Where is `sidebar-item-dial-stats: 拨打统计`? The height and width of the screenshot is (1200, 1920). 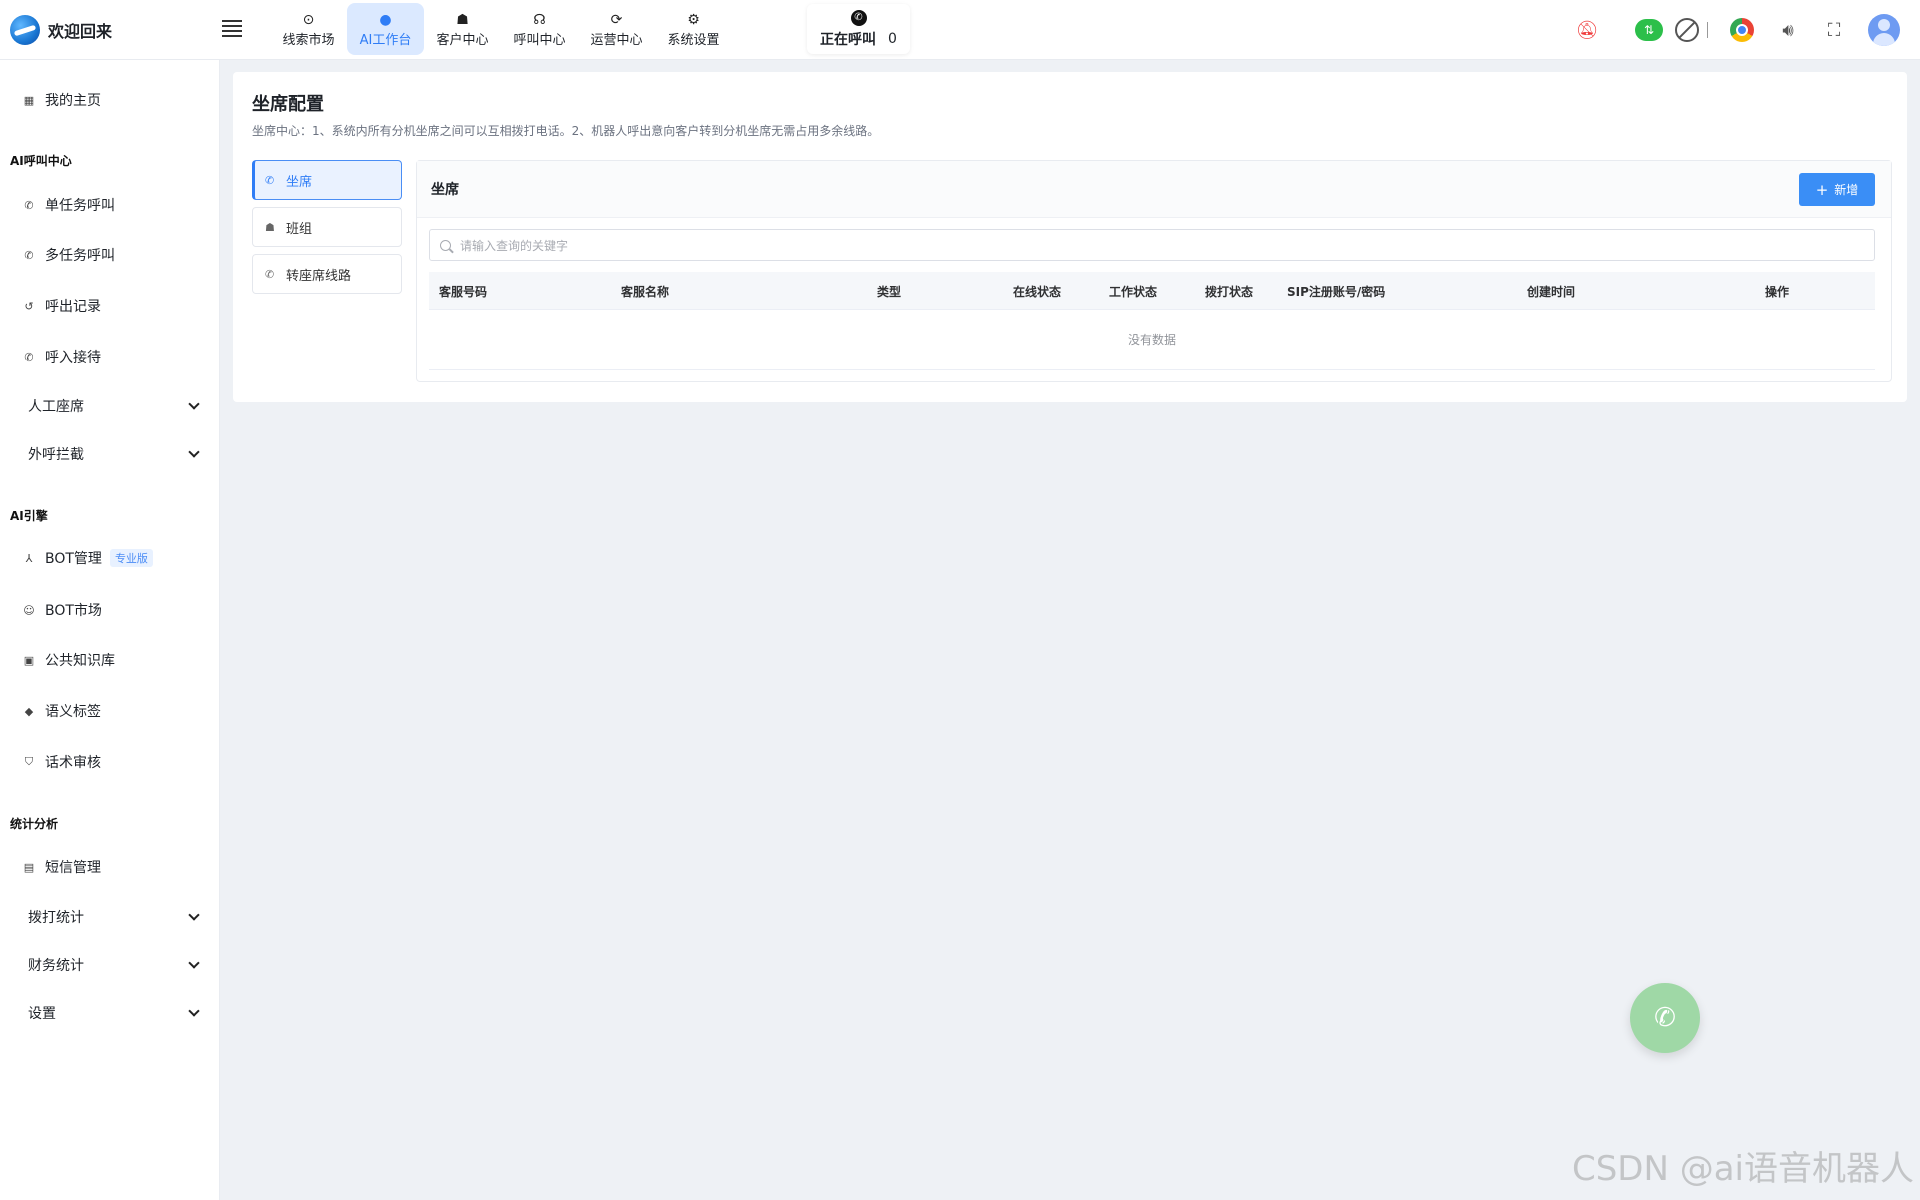 sidebar-item-dial-stats: 拨打统计 is located at coordinates (114, 917).